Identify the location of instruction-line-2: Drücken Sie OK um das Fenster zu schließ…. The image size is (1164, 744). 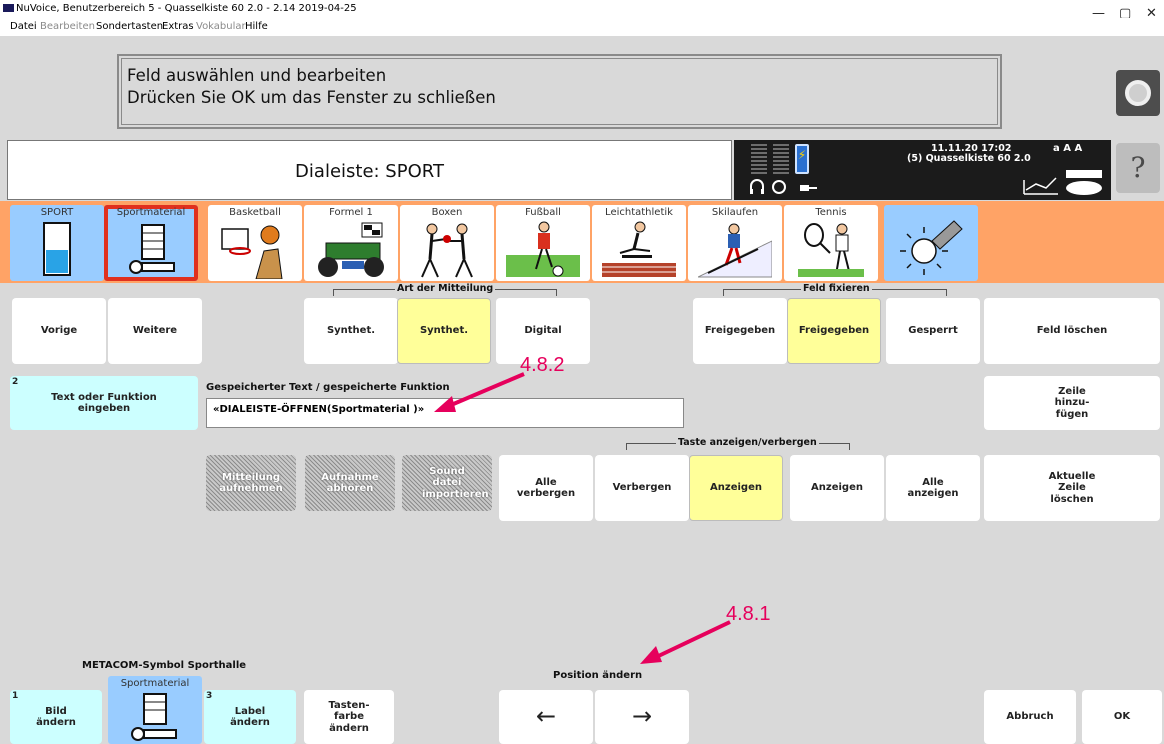
(311, 97).